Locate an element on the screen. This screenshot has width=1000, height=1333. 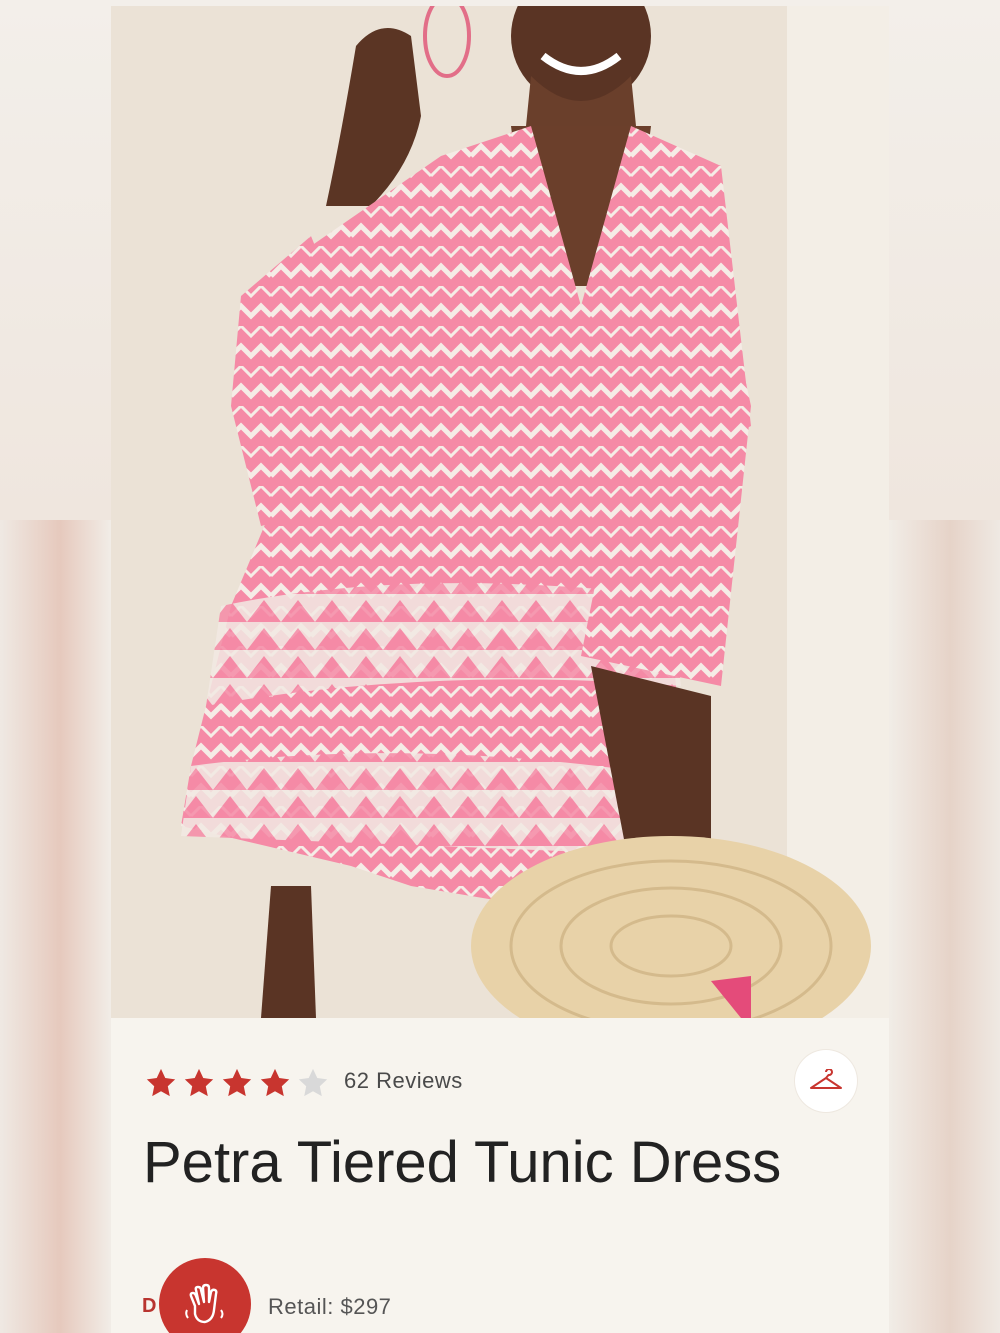
wave-button is located at coordinates (205, 1295).